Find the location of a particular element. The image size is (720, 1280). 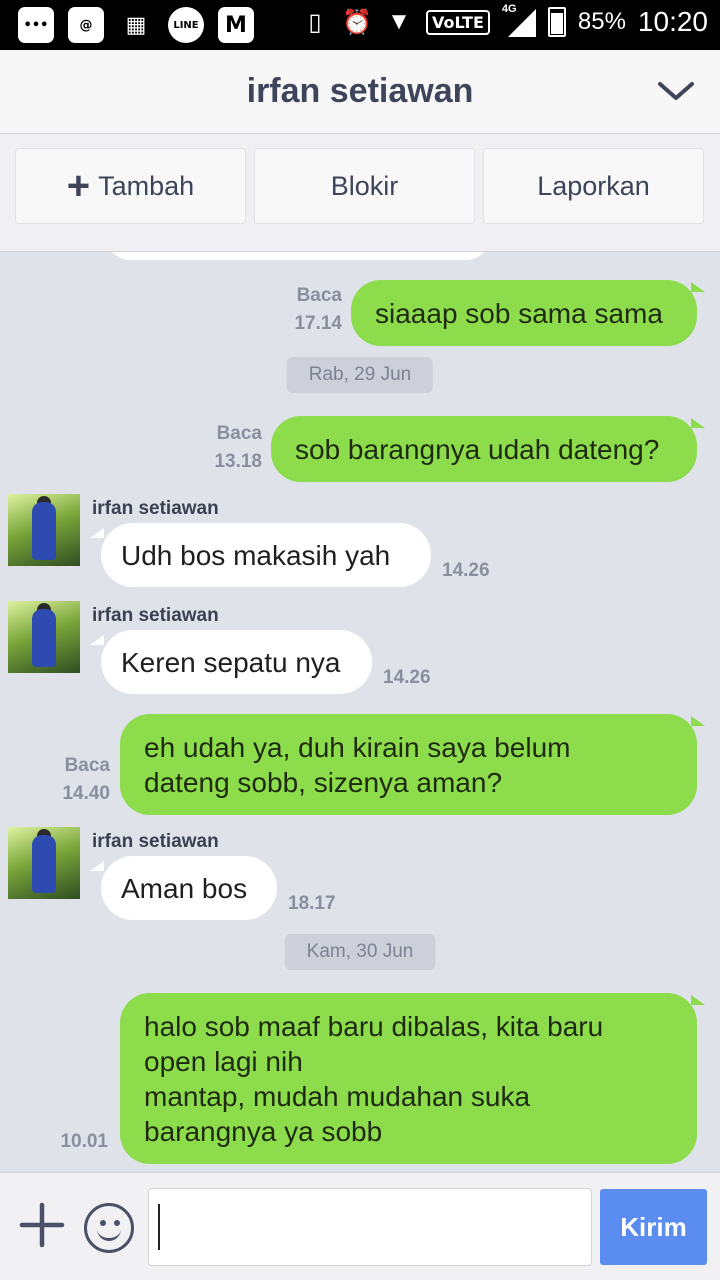

message-composer: Kirim is located at coordinates (360, 1226).